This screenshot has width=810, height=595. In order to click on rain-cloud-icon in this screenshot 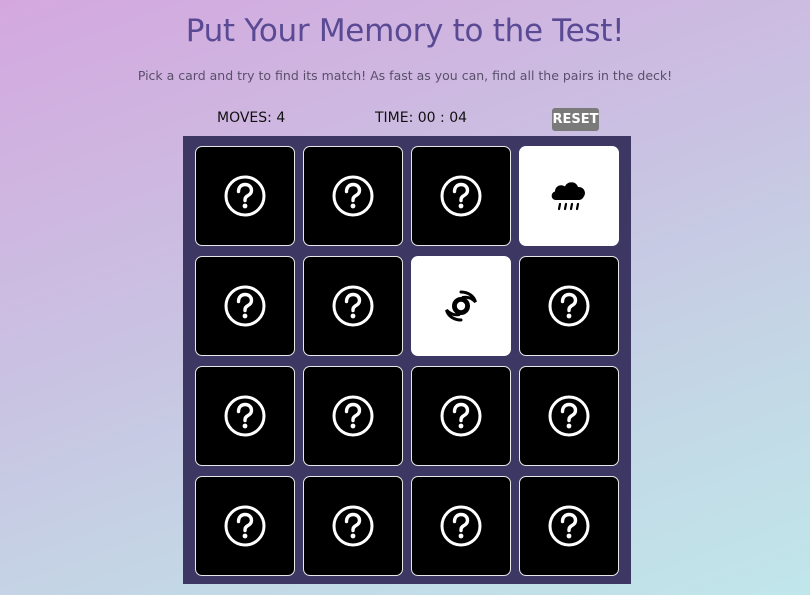, I will do `click(569, 196)`.